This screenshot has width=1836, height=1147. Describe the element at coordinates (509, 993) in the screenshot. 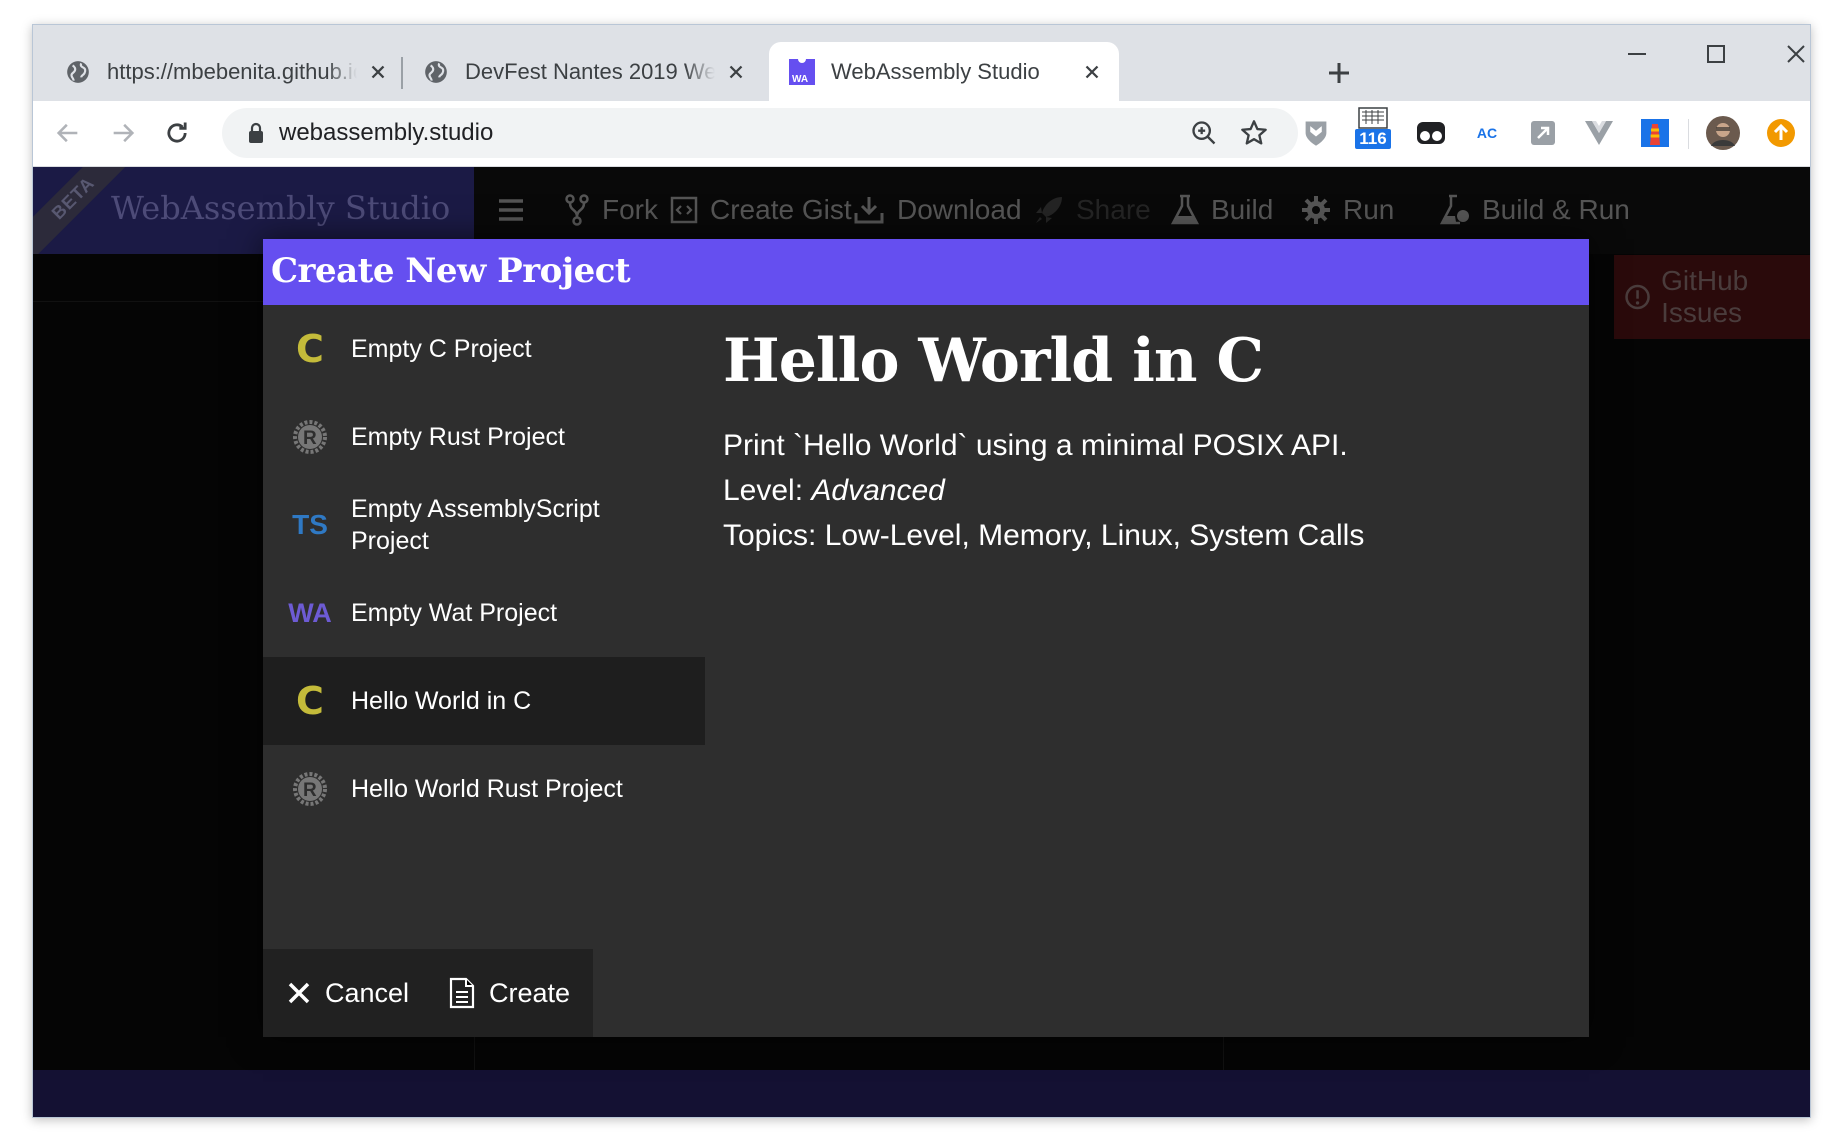

I see `create-button: Create` at that location.